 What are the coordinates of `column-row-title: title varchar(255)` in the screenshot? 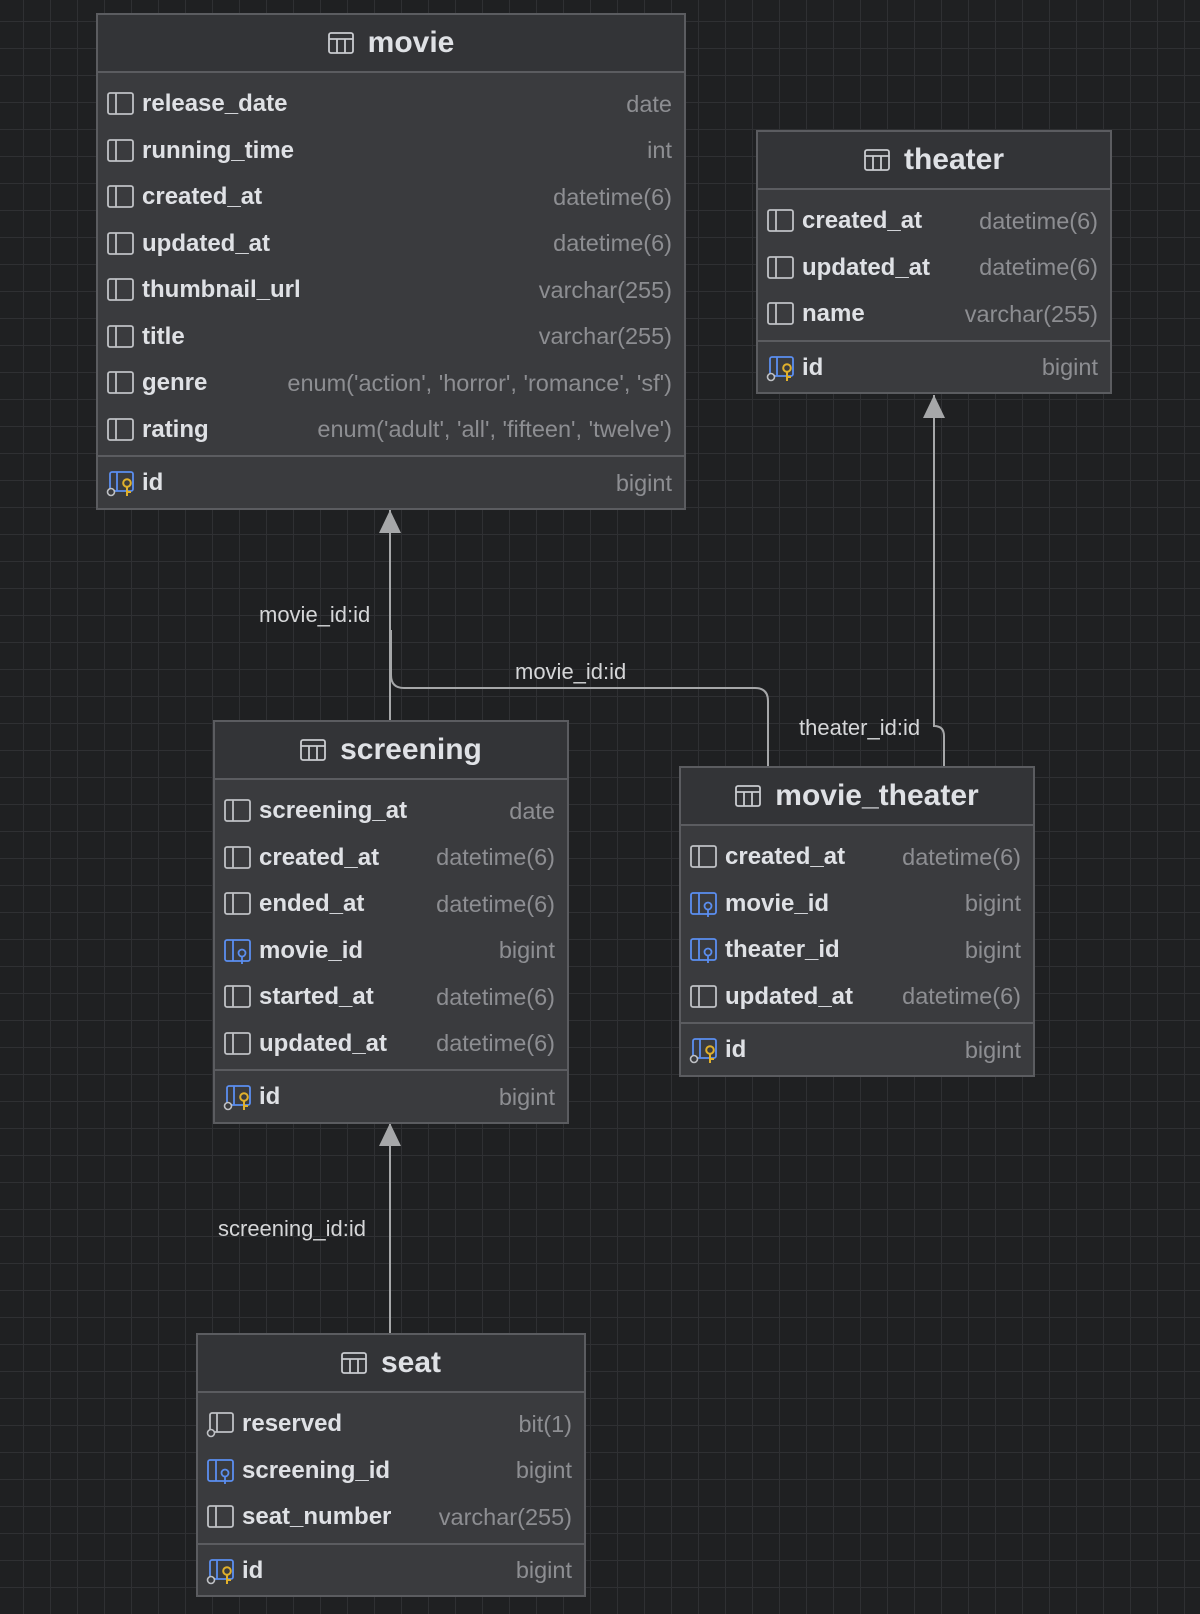 It's located at (391, 337).